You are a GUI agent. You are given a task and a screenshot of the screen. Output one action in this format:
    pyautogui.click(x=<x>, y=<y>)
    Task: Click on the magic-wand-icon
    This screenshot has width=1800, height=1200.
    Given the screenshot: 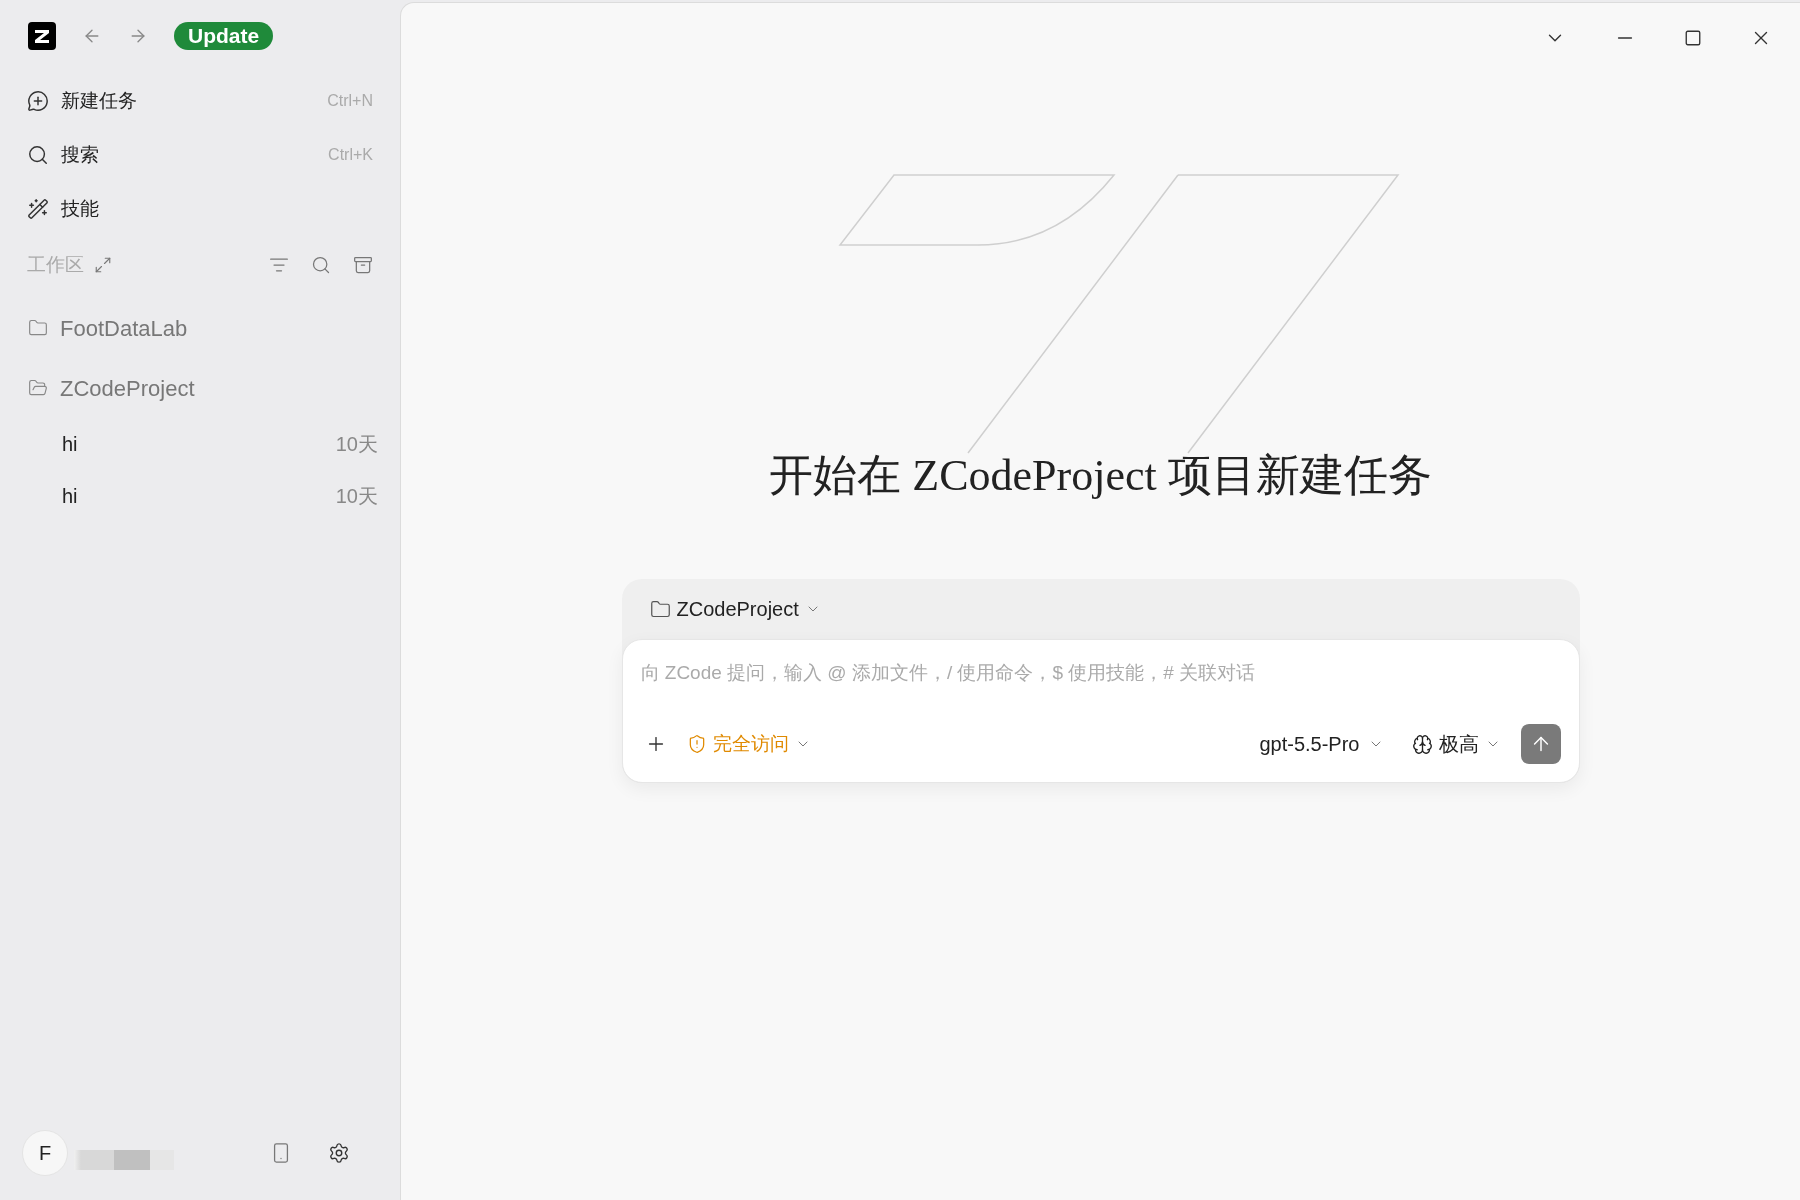 What is the action you would take?
    pyautogui.click(x=38, y=209)
    